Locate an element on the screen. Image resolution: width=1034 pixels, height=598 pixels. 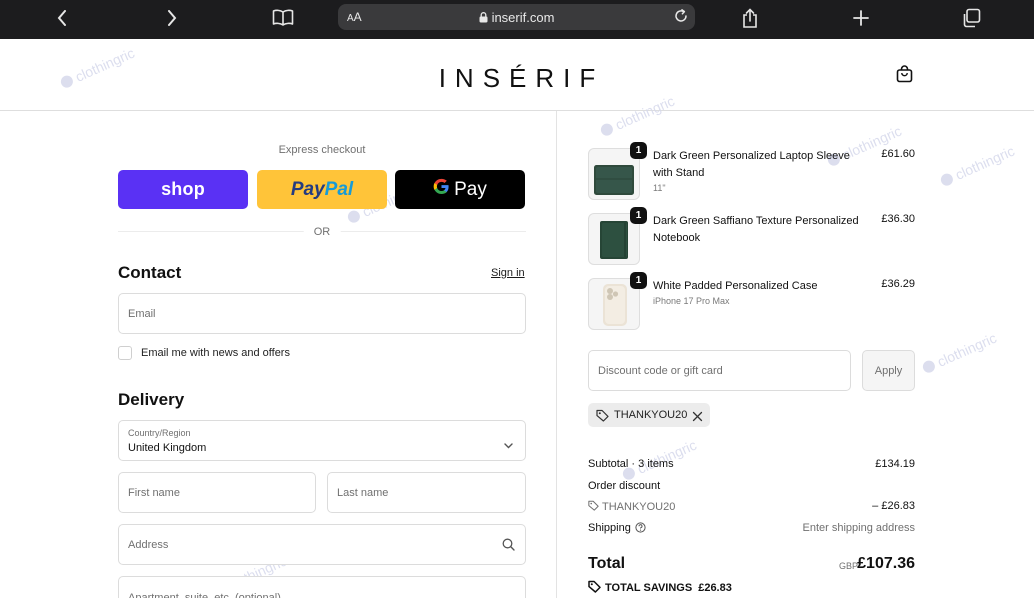
google-pay-button: Pay is located at coordinates (460, 189).